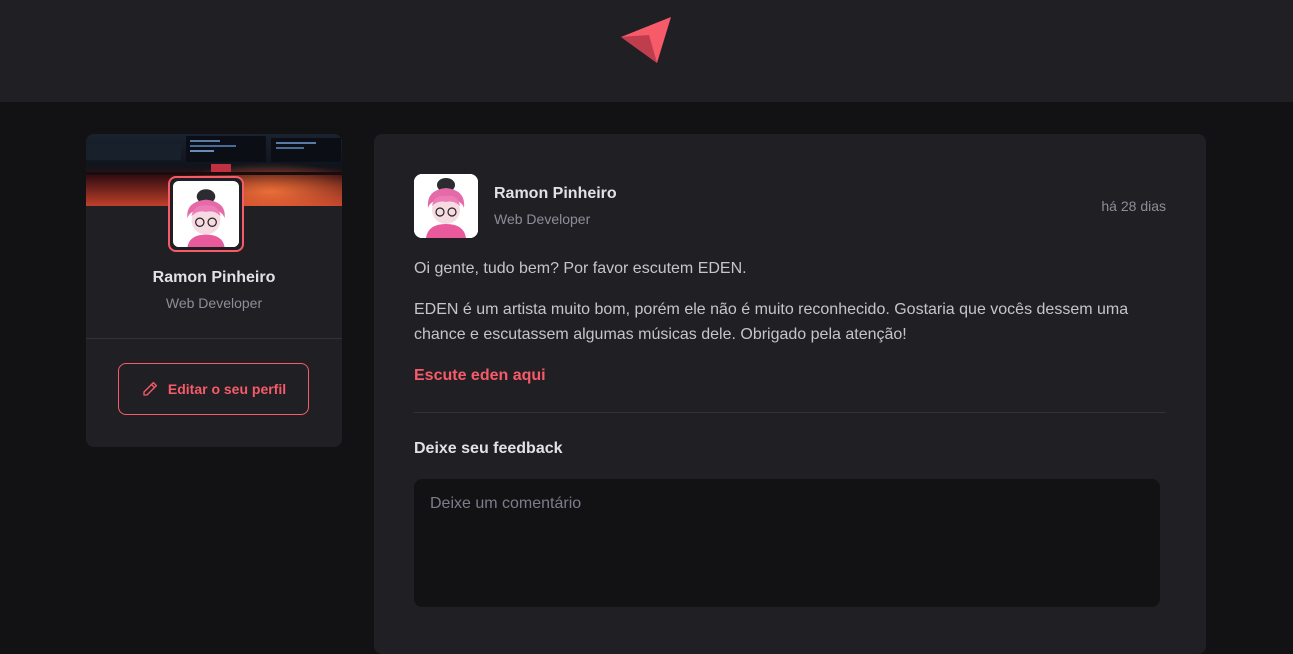 The height and width of the screenshot is (654, 1293). I want to click on edit-profile-label: Editar o seu perfil, so click(227, 389).